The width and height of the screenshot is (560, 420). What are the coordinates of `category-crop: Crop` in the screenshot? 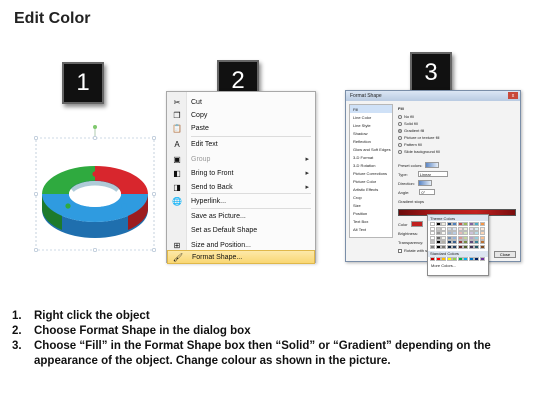 It's located at (371, 197).